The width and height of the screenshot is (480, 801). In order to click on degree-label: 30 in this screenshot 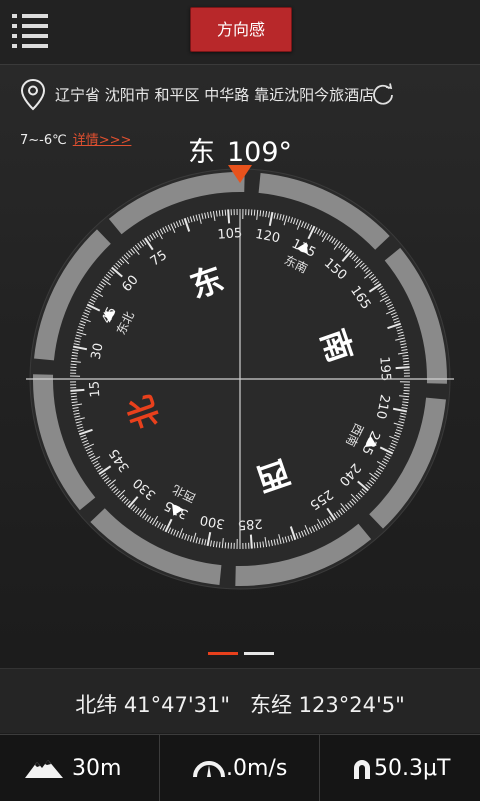, I will do `click(98, 351)`.